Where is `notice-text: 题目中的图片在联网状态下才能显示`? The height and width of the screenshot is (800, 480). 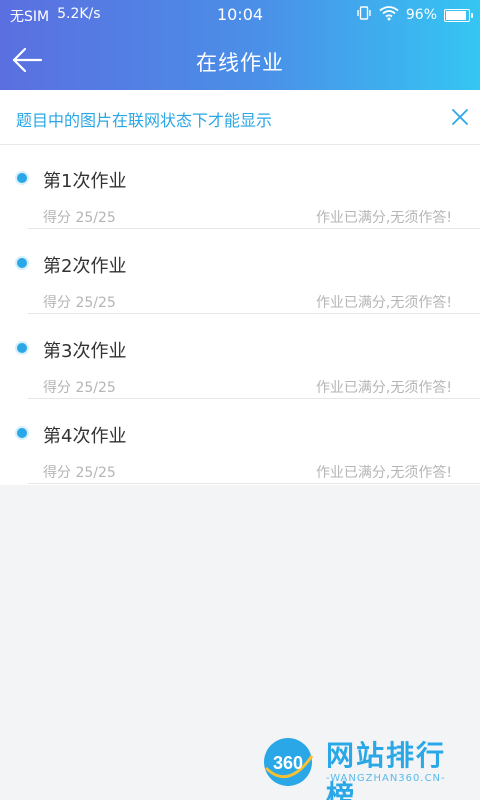 notice-text: 题目中的图片在联网状态下才能显示 is located at coordinates (144, 120).